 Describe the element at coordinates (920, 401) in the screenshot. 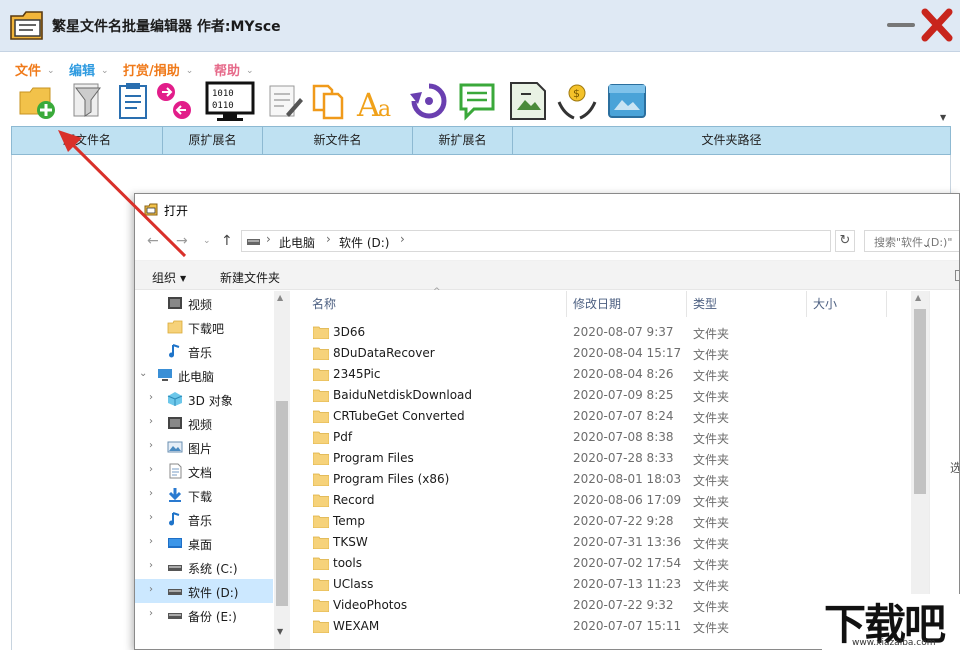

I see `file-scroll-thumb` at that location.